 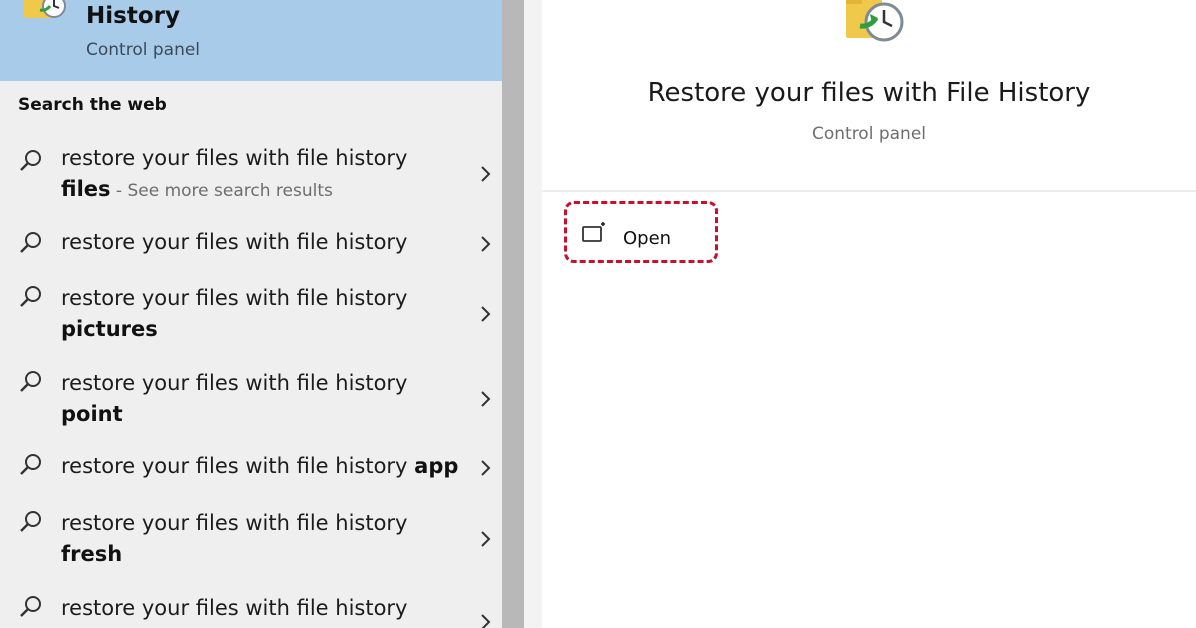 What do you see at coordinates (92, 554) in the screenshot?
I see `web-result-suffix: fresh` at bounding box center [92, 554].